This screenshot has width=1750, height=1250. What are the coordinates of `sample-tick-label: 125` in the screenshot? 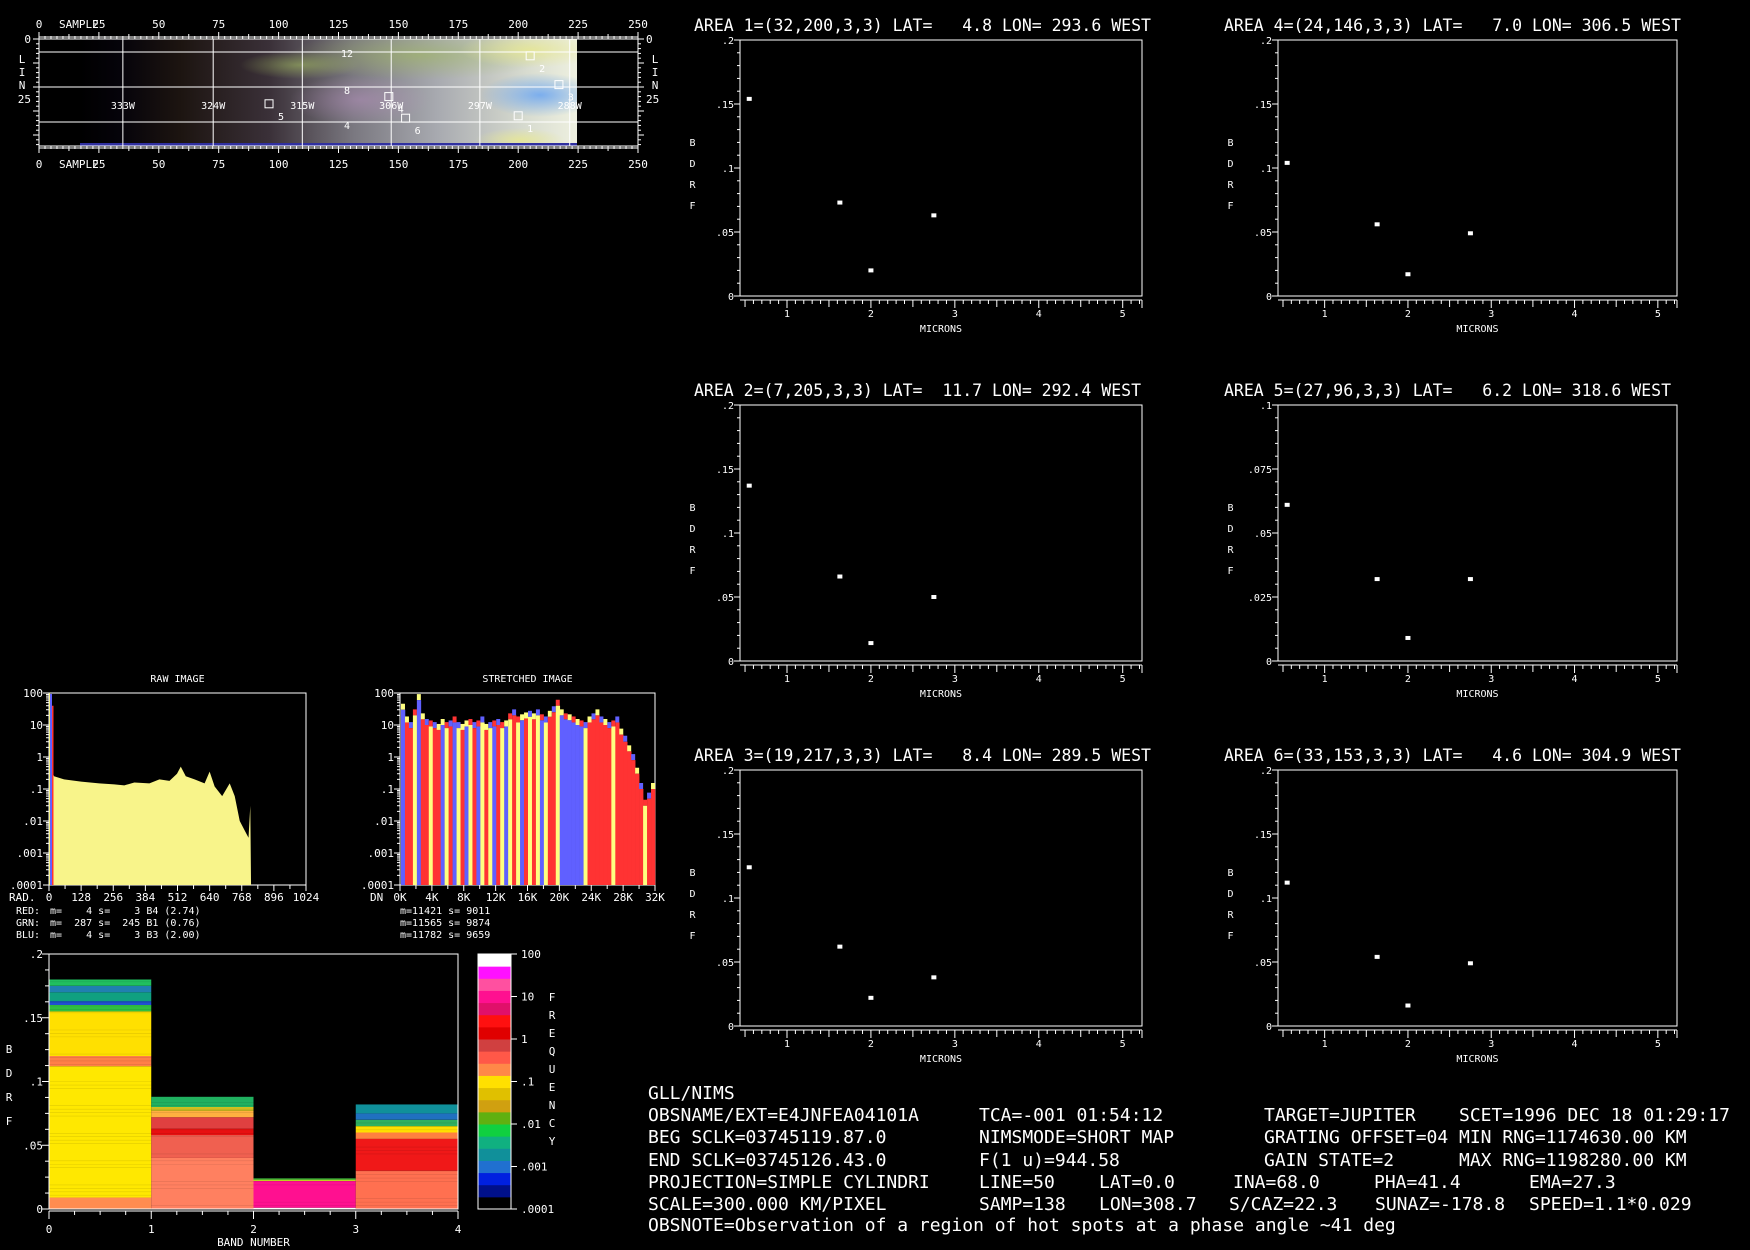 It's located at (339, 164).